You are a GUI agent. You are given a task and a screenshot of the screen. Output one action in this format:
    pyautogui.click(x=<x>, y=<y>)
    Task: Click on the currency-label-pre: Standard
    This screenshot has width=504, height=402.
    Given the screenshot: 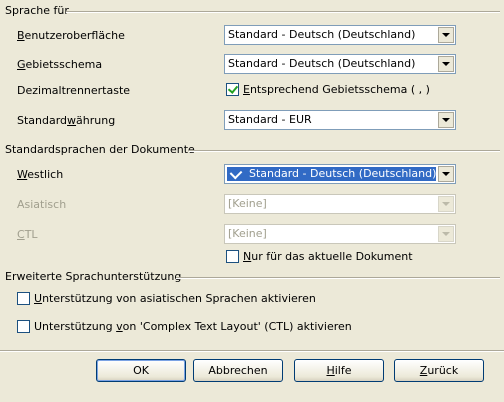 What is the action you would take?
    pyautogui.click(x=42, y=120)
    